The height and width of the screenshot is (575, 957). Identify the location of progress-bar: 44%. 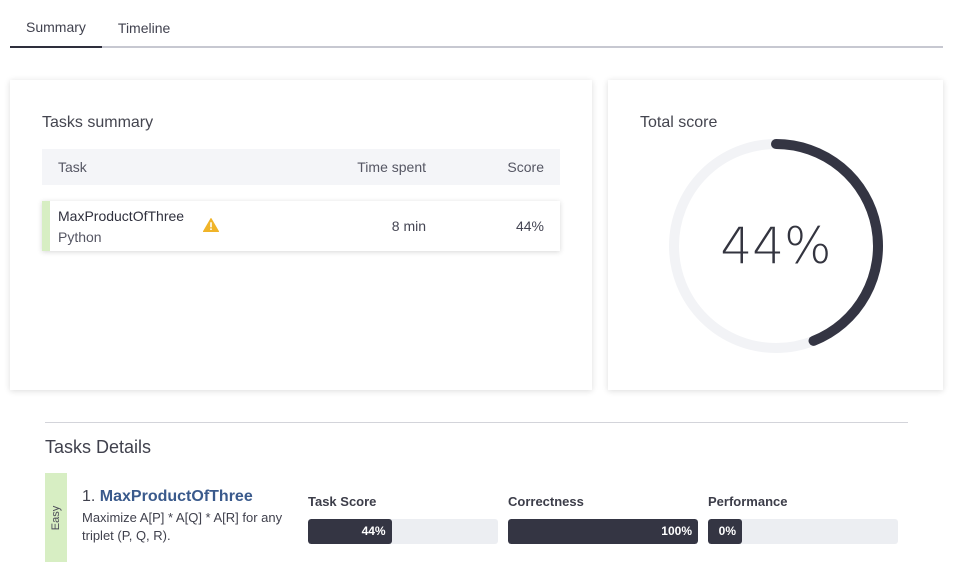
(403, 531).